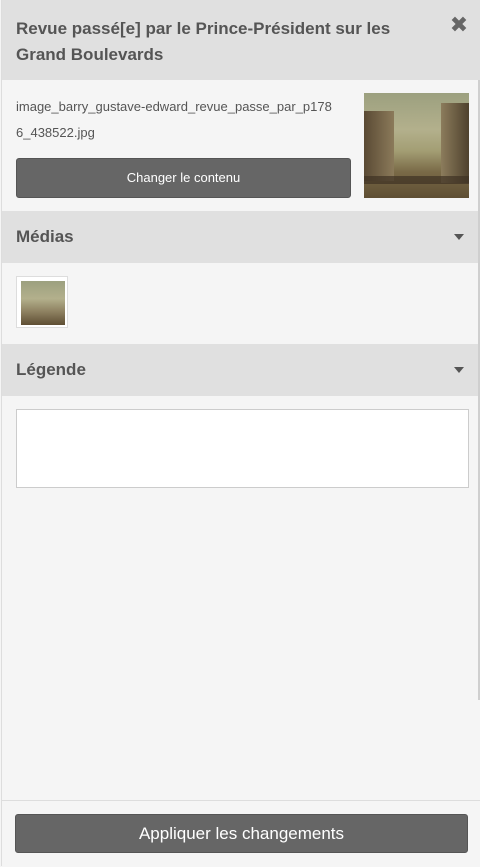  I want to click on panel-footer: Appliquer les changements, so click(241, 833).